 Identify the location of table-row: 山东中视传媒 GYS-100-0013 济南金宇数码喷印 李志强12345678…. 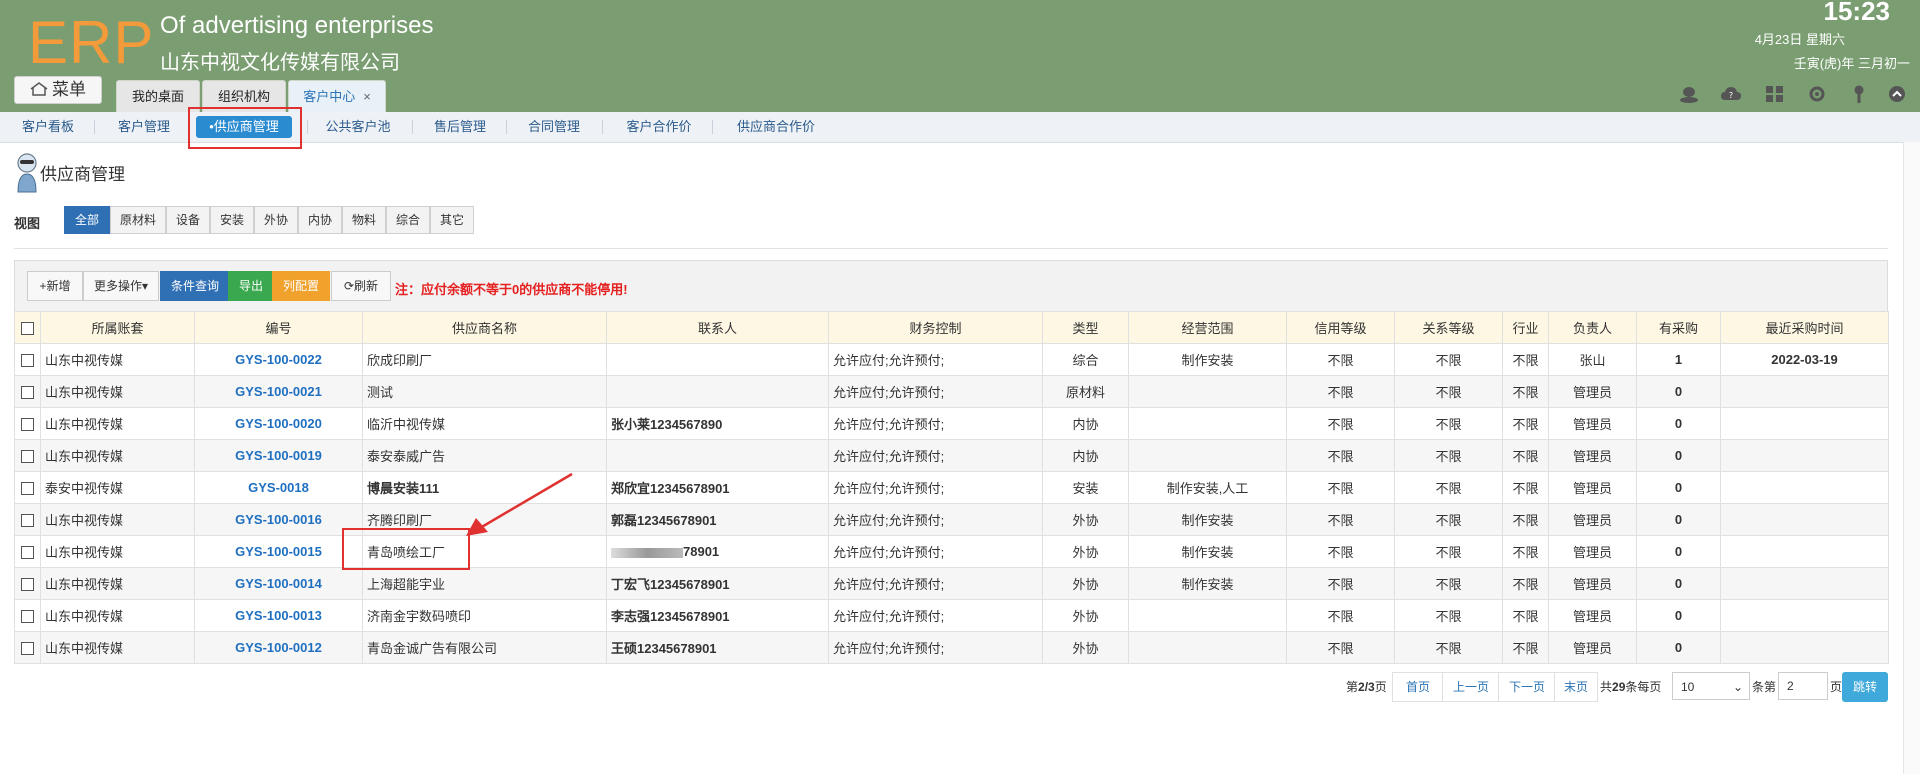
(951, 615).